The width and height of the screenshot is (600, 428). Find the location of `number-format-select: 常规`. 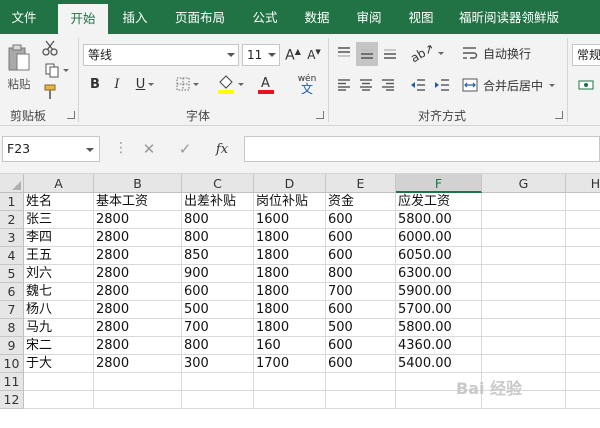

number-format-select: 常规 is located at coordinates (586, 55).